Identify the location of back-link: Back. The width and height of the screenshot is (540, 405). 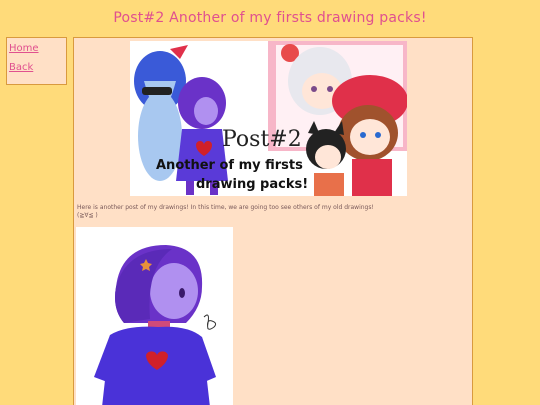
(37, 67).